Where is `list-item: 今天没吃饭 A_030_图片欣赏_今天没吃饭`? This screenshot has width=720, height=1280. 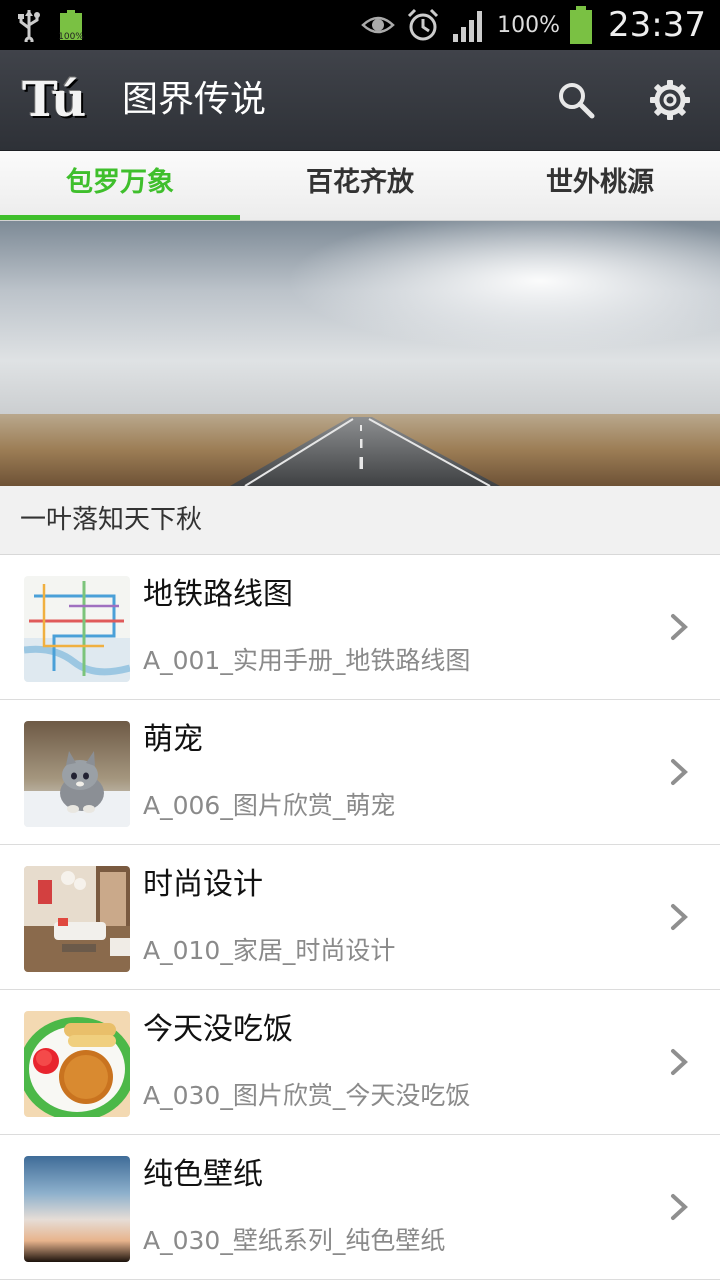 list-item: 今天没吃饭 A_030_图片欣赏_今天没吃饭 is located at coordinates (360, 1062).